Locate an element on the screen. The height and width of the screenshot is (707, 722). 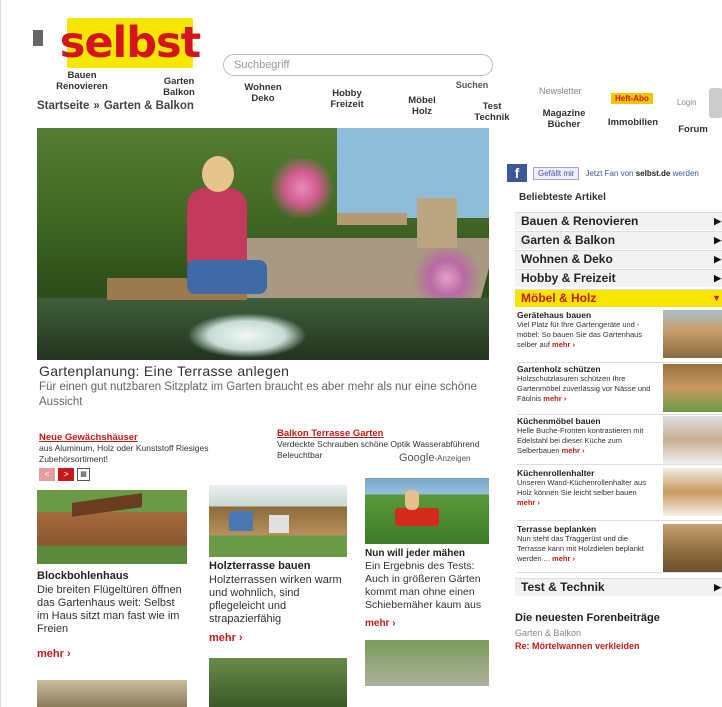
ad-gewaechshaeuser-link: Neue Gewächshäuser is located at coordinates (149, 437).